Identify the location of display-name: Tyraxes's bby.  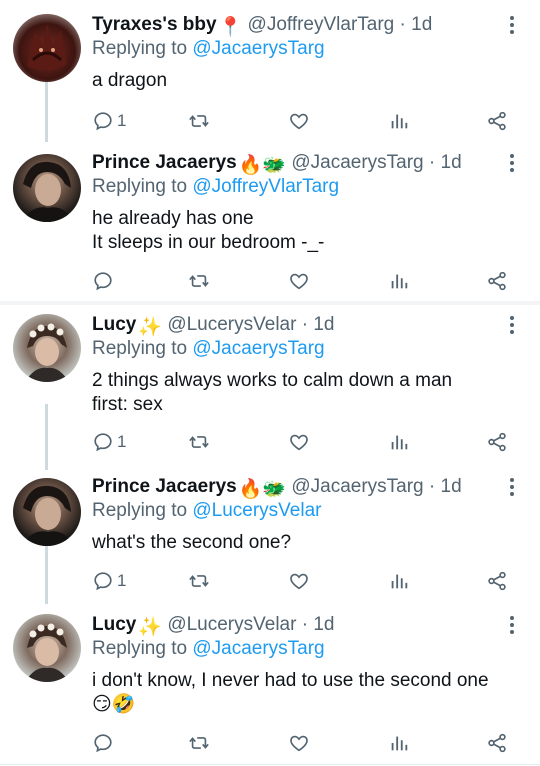
(154, 24).